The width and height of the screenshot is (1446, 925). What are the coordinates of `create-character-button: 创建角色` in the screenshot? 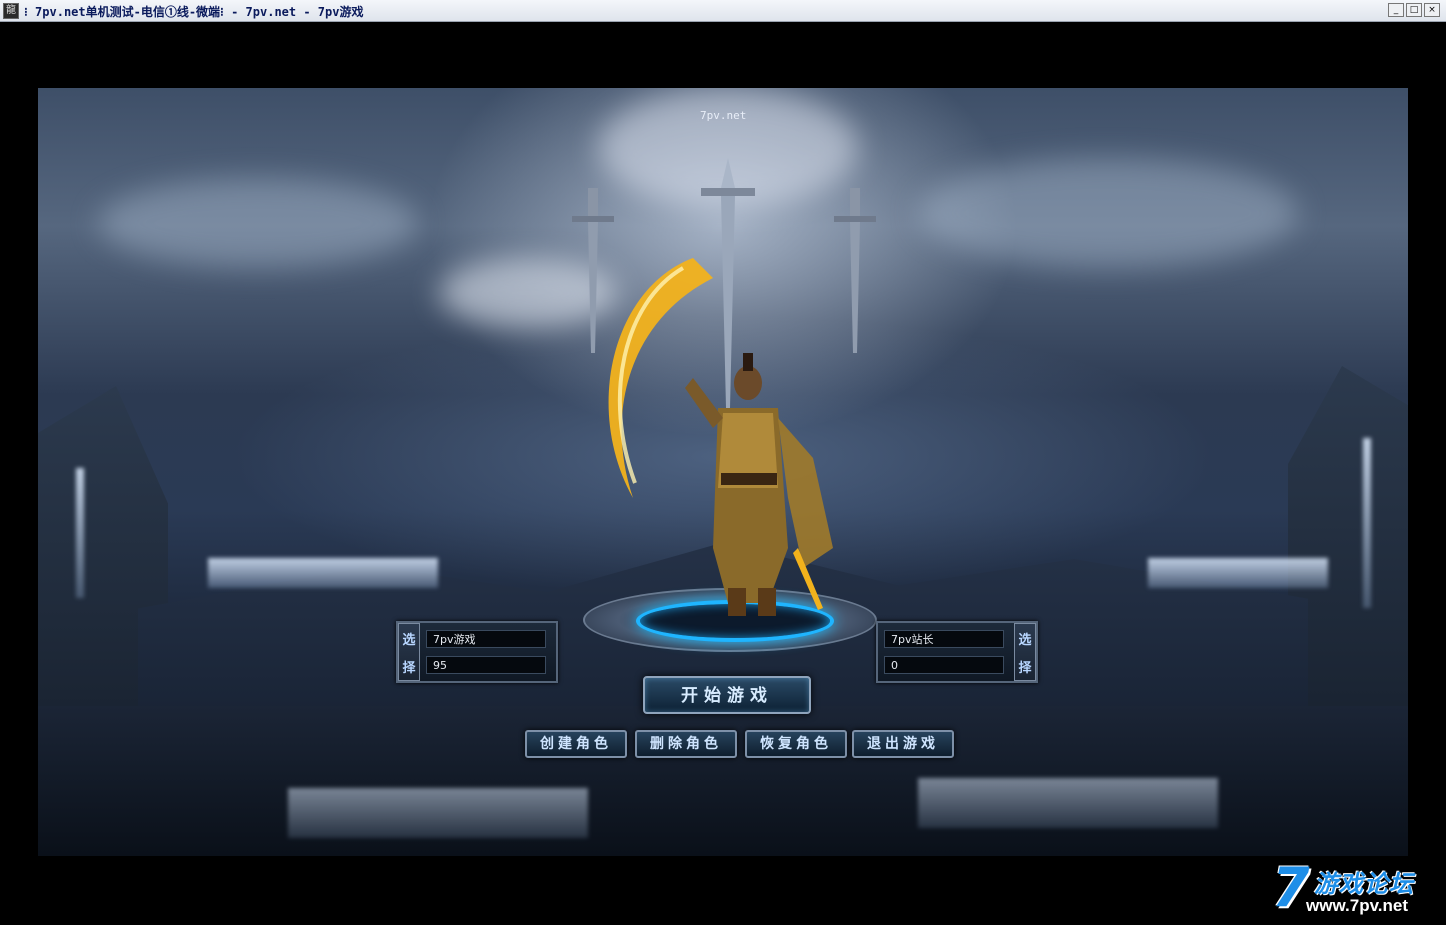 It's located at (576, 744).